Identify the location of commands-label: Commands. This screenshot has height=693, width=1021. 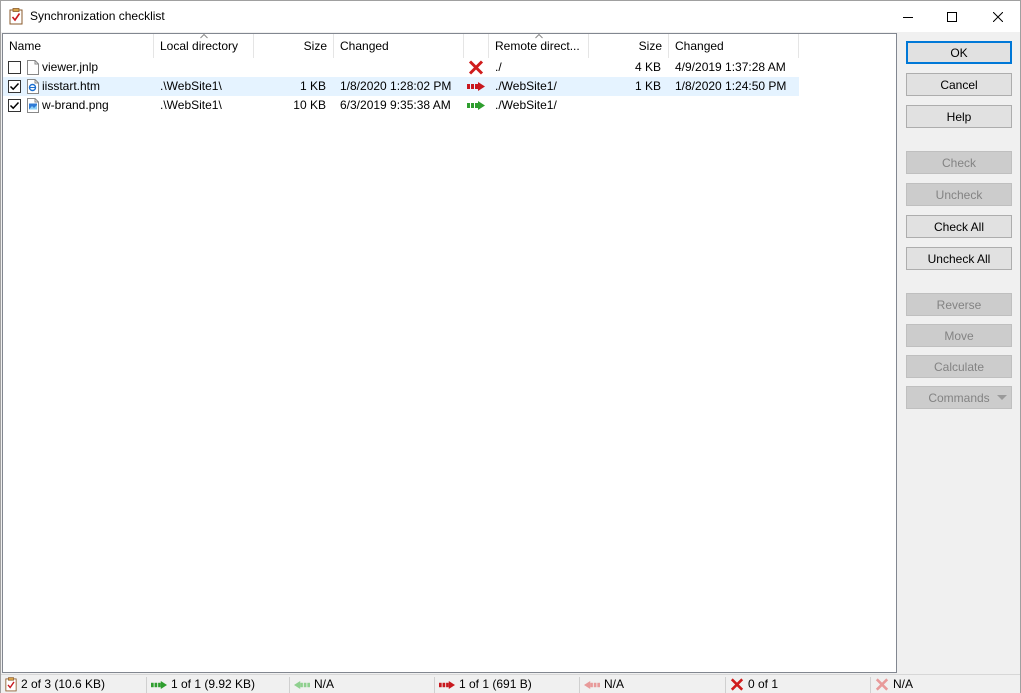
(959, 397).